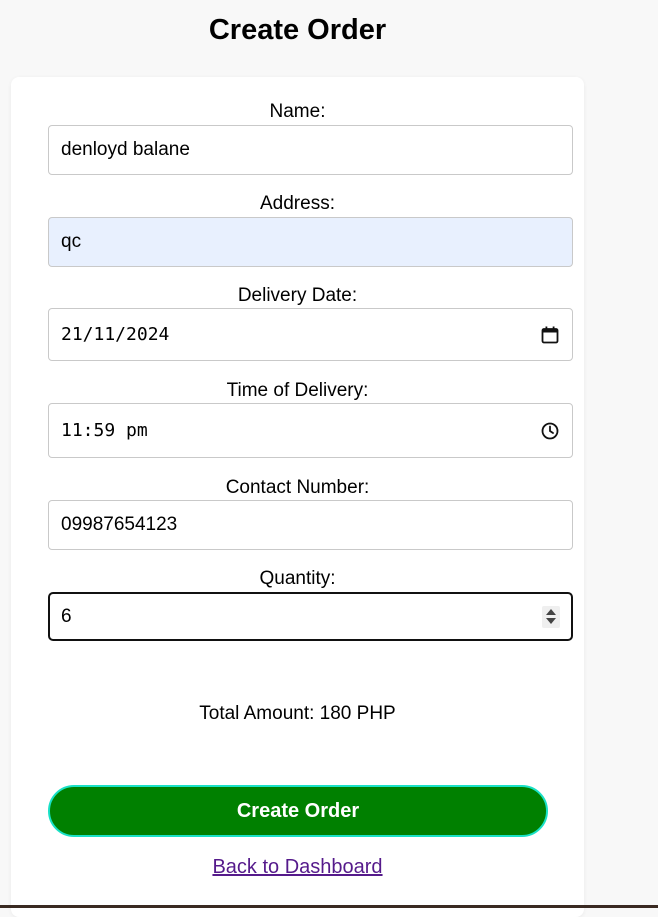  What do you see at coordinates (71, 241) in the screenshot?
I see `address-value: qc` at bounding box center [71, 241].